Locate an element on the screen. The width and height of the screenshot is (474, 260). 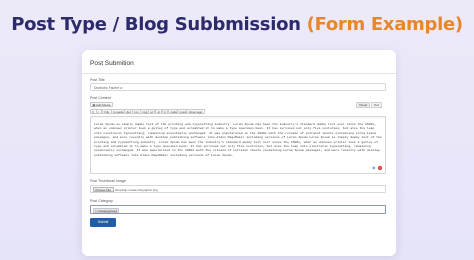
post-title-label: Post Title is located at coordinates (97, 80).